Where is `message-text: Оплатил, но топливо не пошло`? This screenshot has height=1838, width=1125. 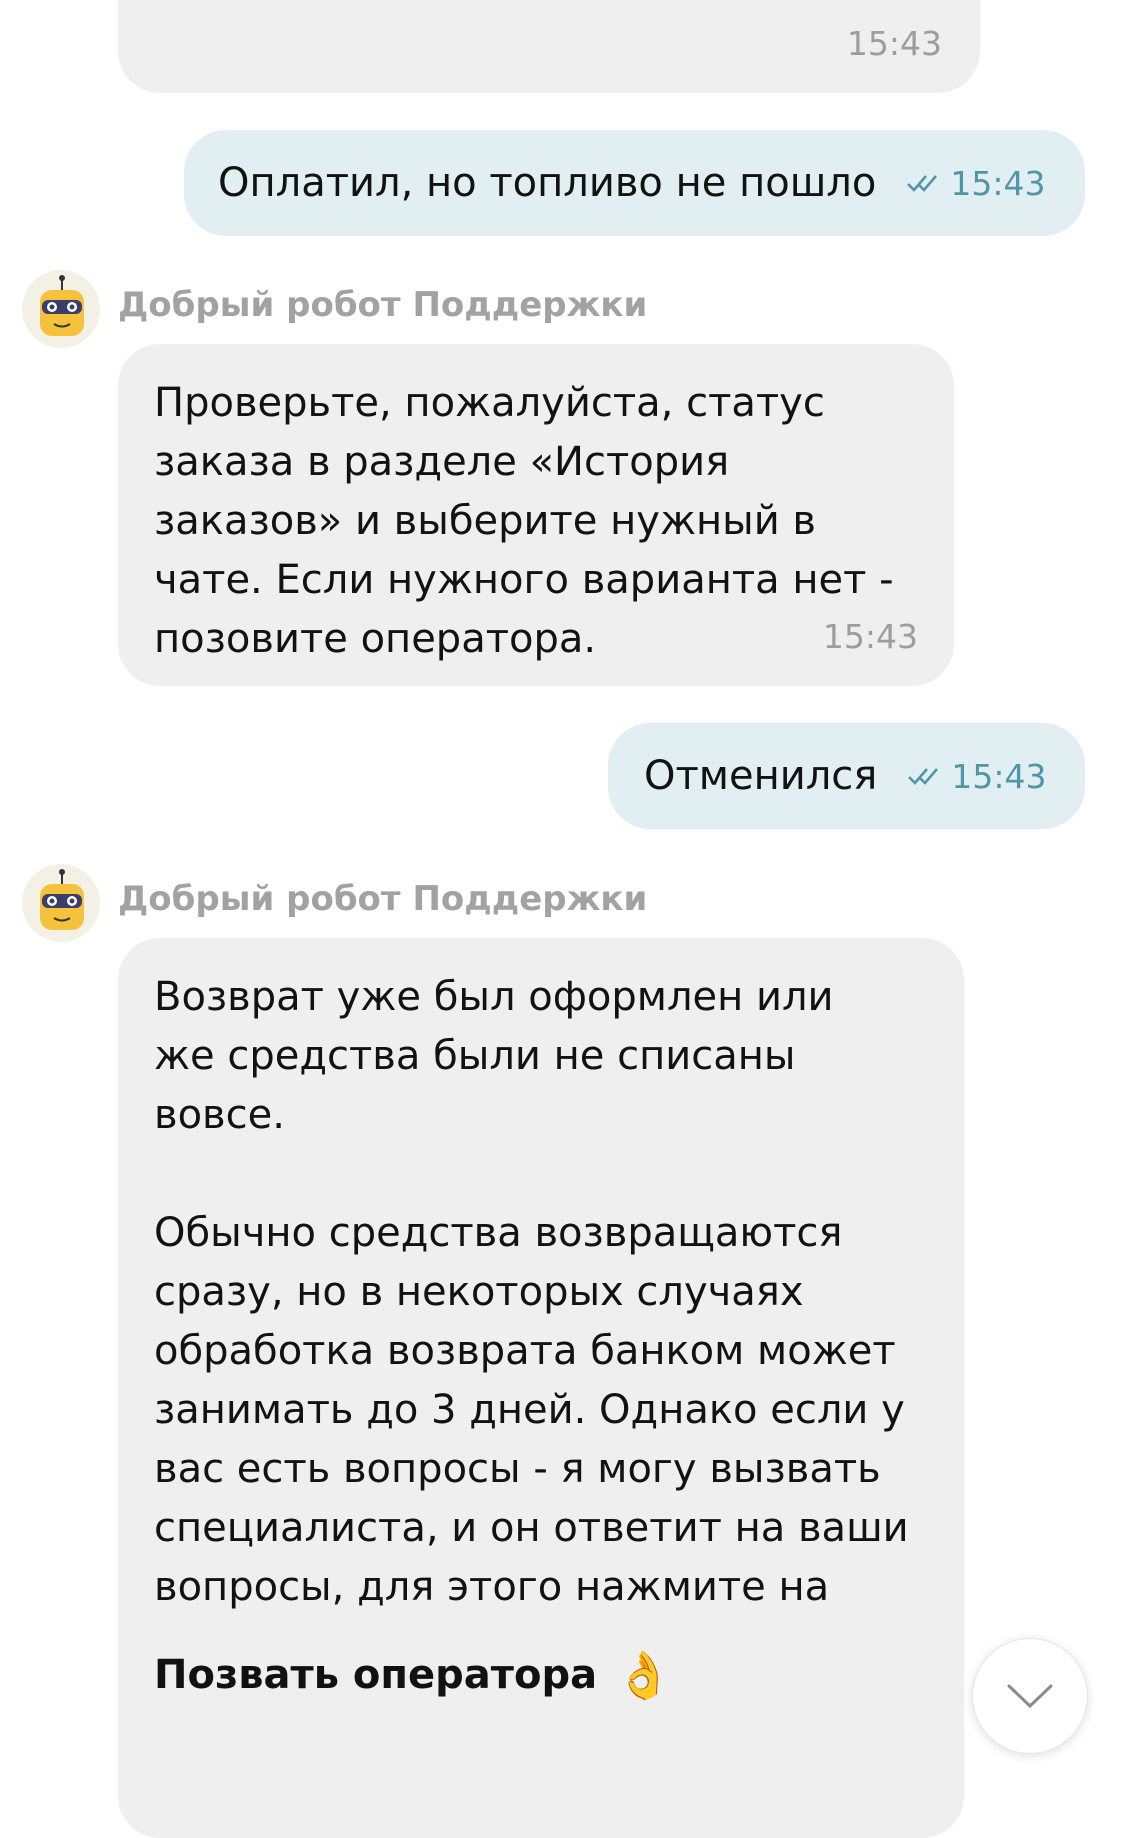 message-text: Оплатил, но топливо не пошло is located at coordinates (547, 182).